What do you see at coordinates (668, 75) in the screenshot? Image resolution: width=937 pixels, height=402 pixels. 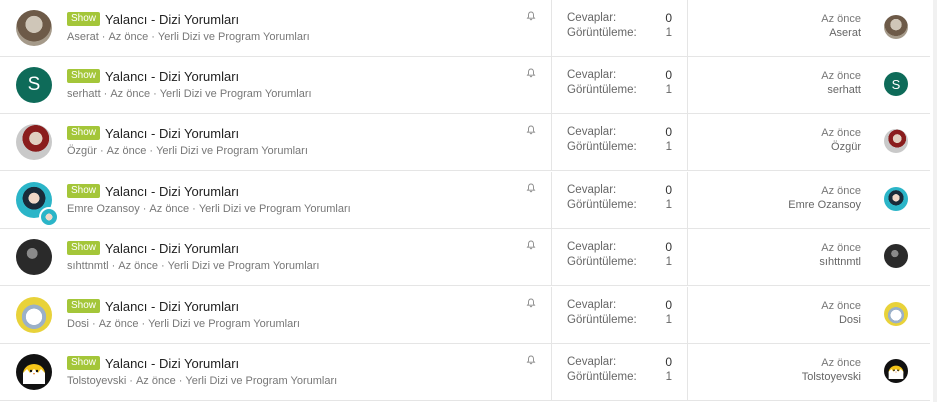 I see `replies-count: 0` at bounding box center [668, 75].